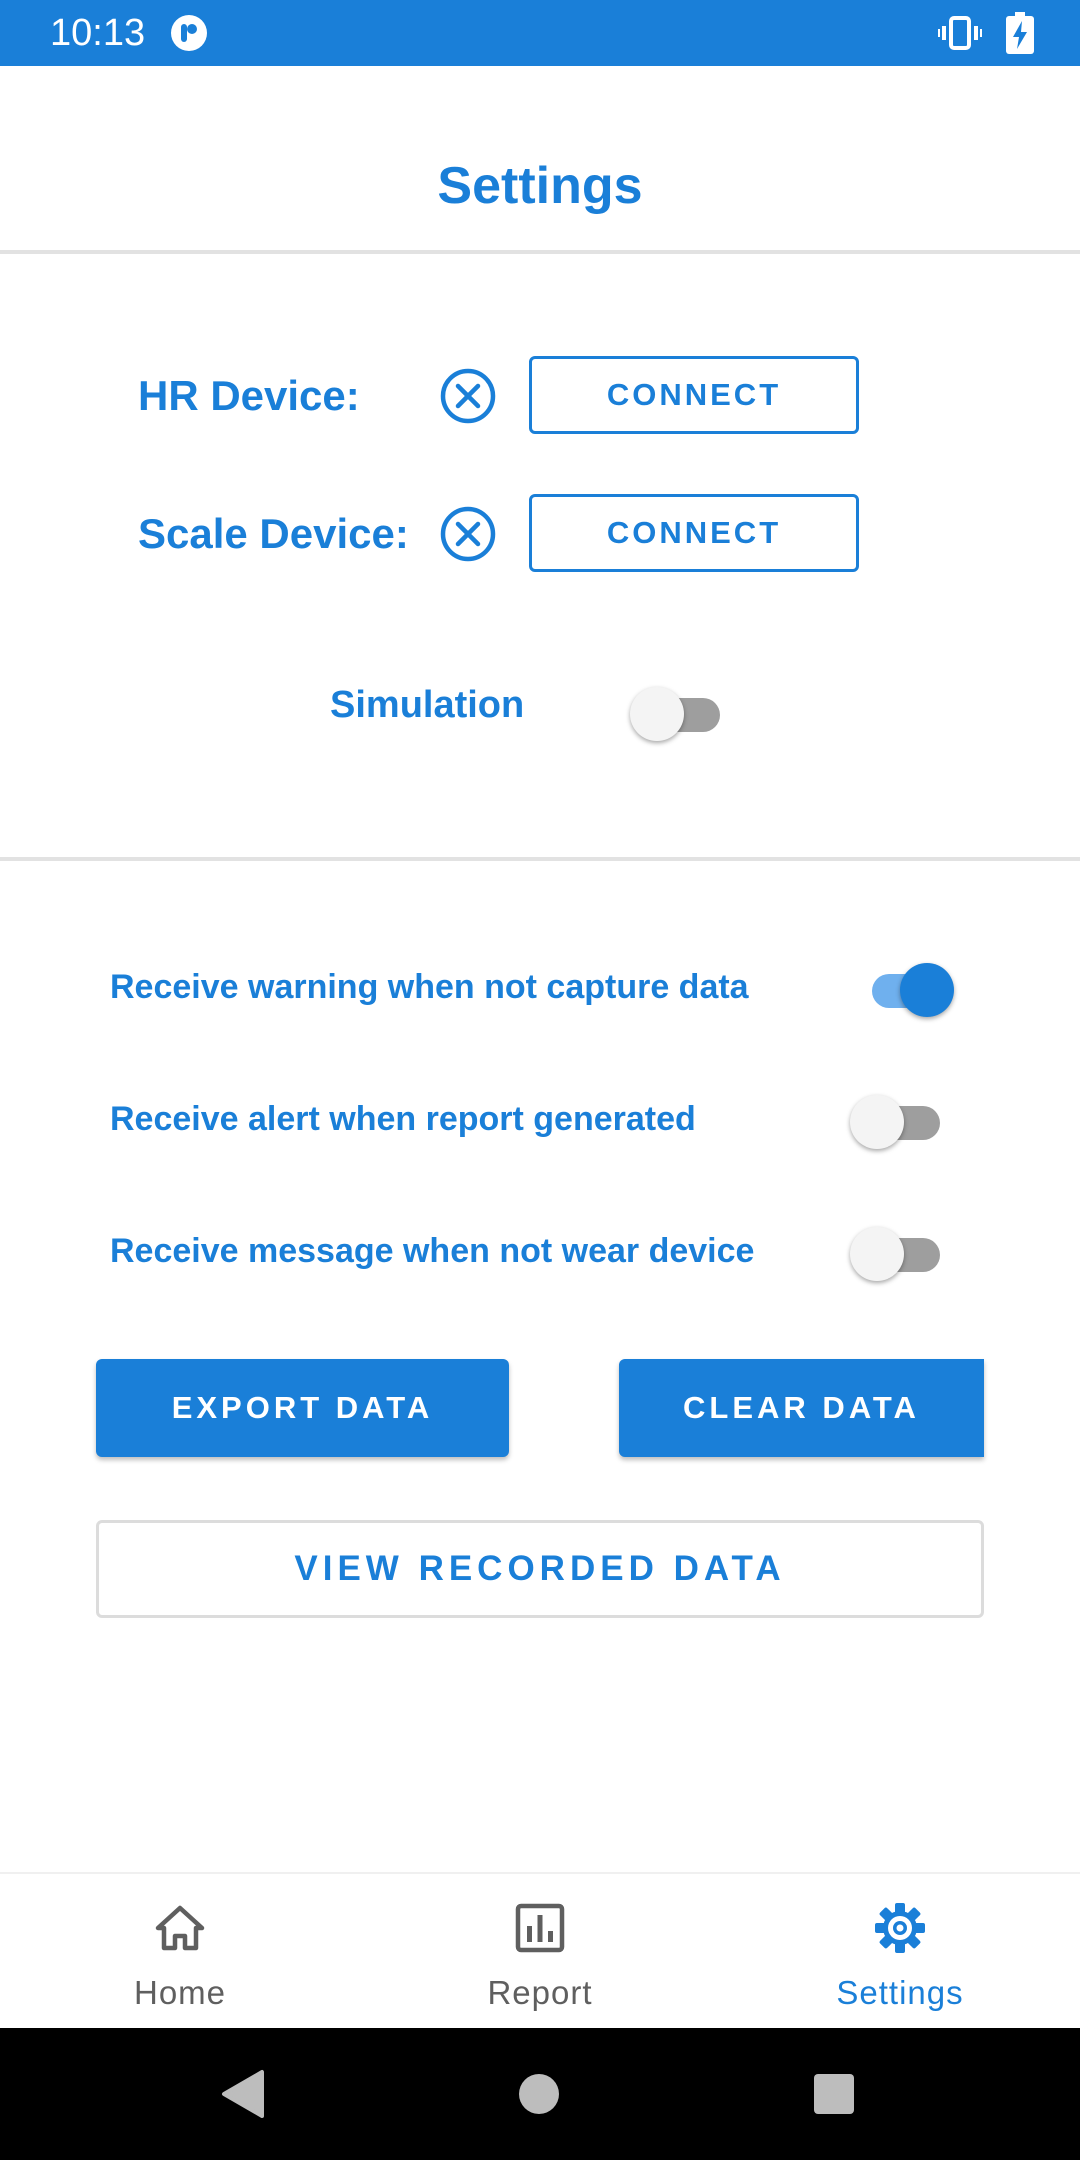 The image size is (1080, 2160). Describe the element at coordinates (403, 1119) in the screenshot. I see `alert-preference-label: Receive alert when report generated` at that location.